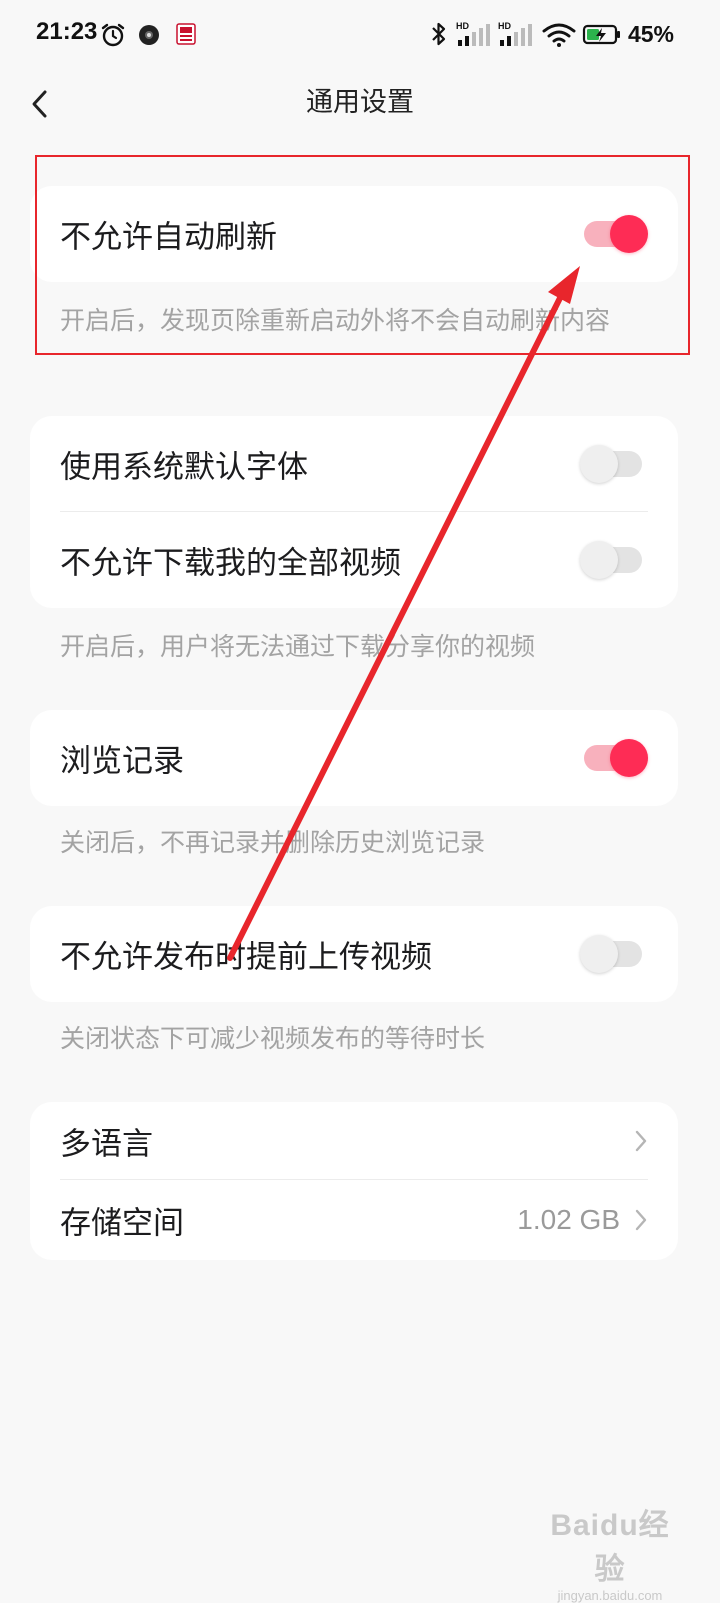 The width and height of the screenshot is (720, 1603). Describe the element at coordinates (354, 1141) in the screenshot. I see `setting-row-language: 多语言` at that location.